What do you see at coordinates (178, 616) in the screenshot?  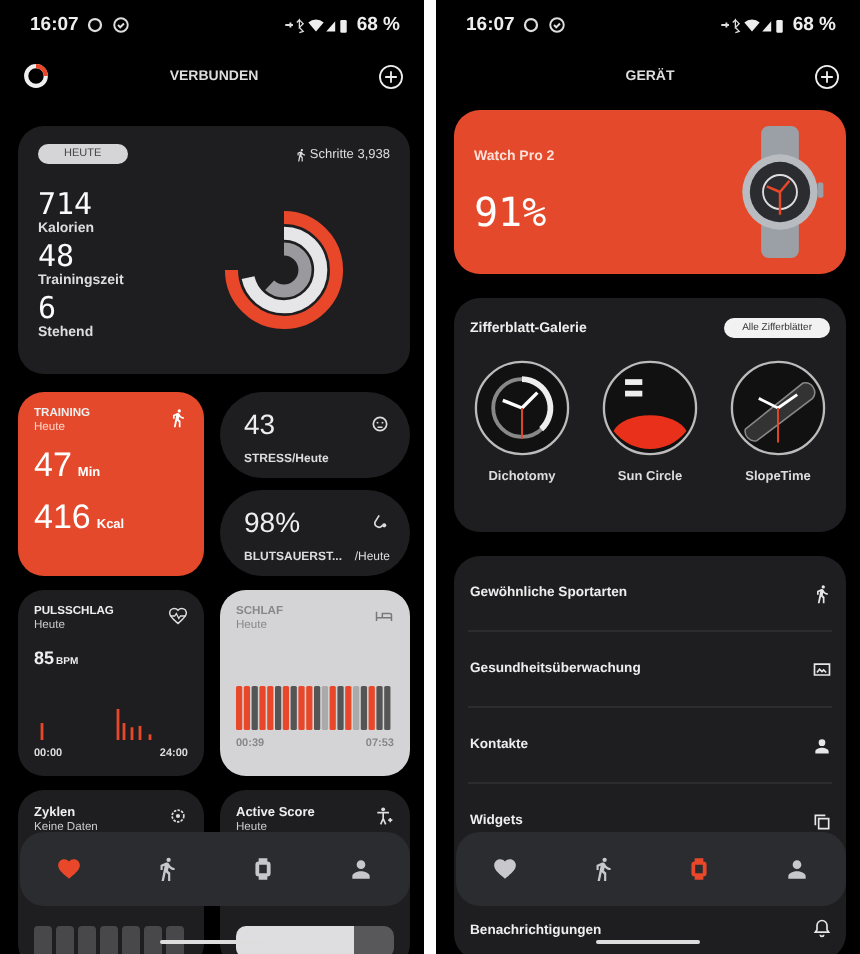 I see `heart-pulse-icon` at bounding box center [178, 616].